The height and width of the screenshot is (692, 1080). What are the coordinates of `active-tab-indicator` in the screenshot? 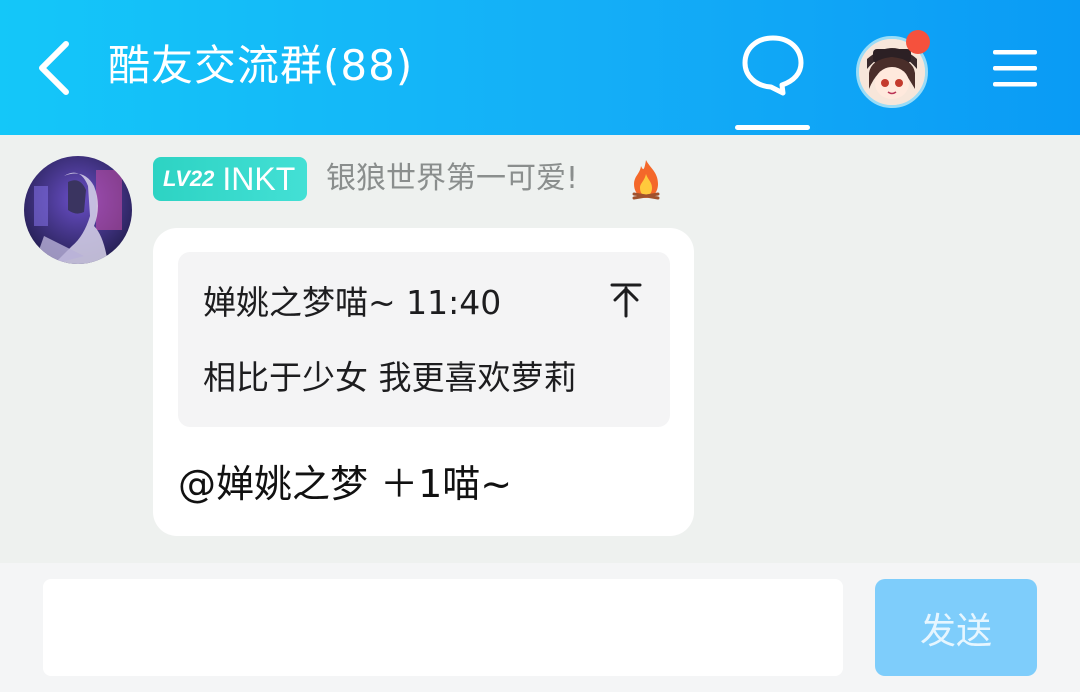 It's located at (772, 127).